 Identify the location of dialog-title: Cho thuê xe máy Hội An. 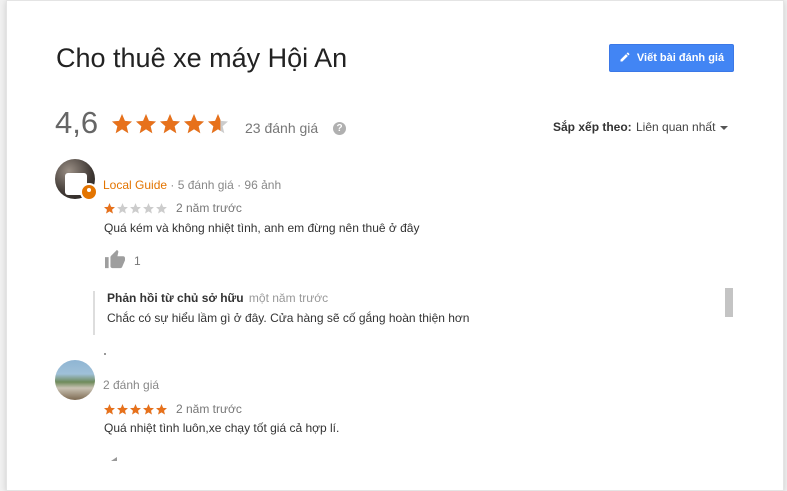
(202, 58).